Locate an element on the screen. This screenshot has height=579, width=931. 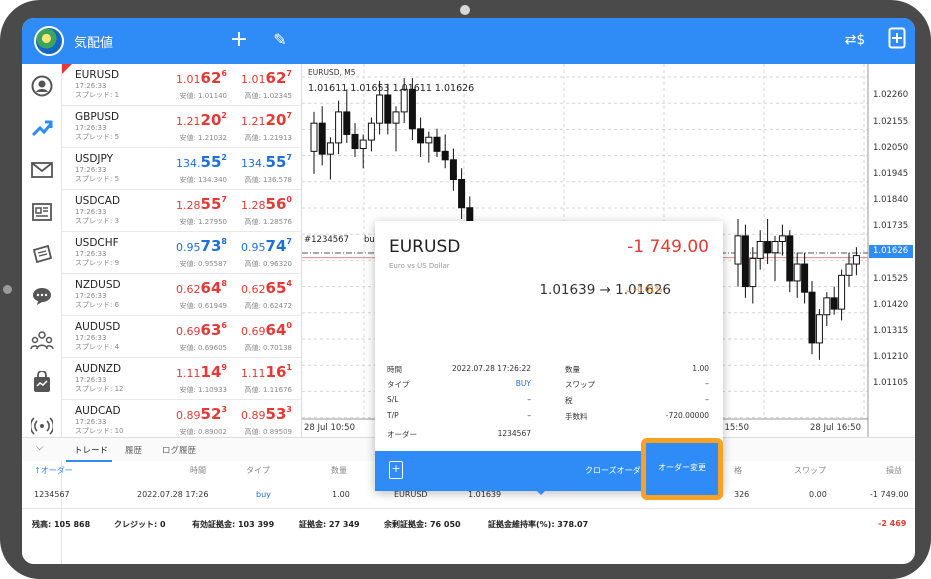
quote-high: 高値: 0.70138 is located at coordinates (268, 348).